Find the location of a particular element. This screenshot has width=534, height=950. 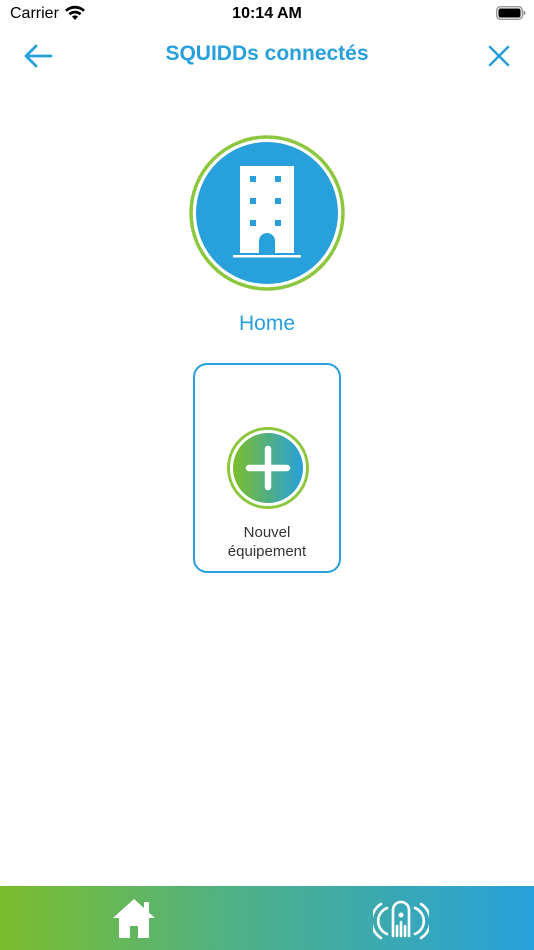

place-home-button is located at coordinates (267, 213).